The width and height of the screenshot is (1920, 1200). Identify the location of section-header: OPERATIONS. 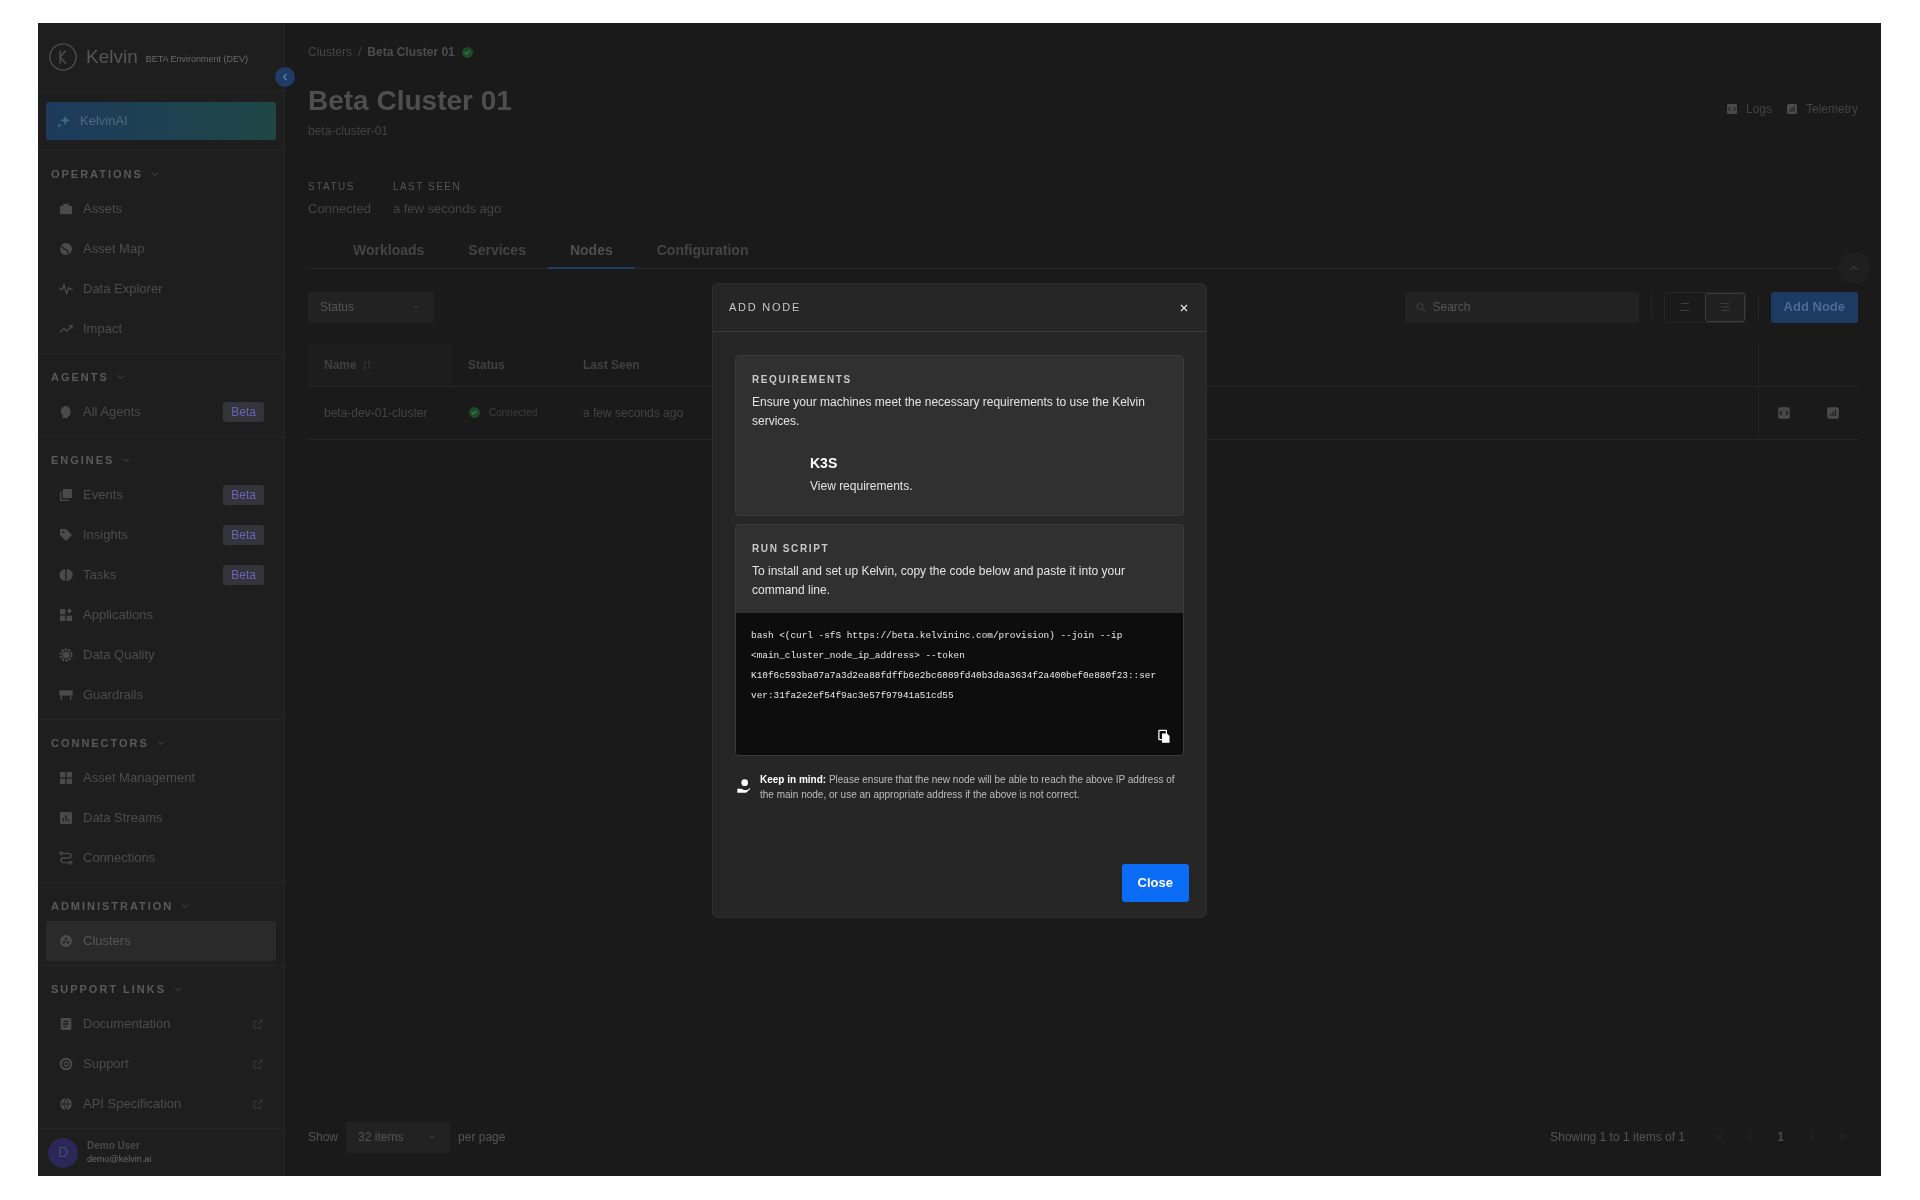
(106, 174).